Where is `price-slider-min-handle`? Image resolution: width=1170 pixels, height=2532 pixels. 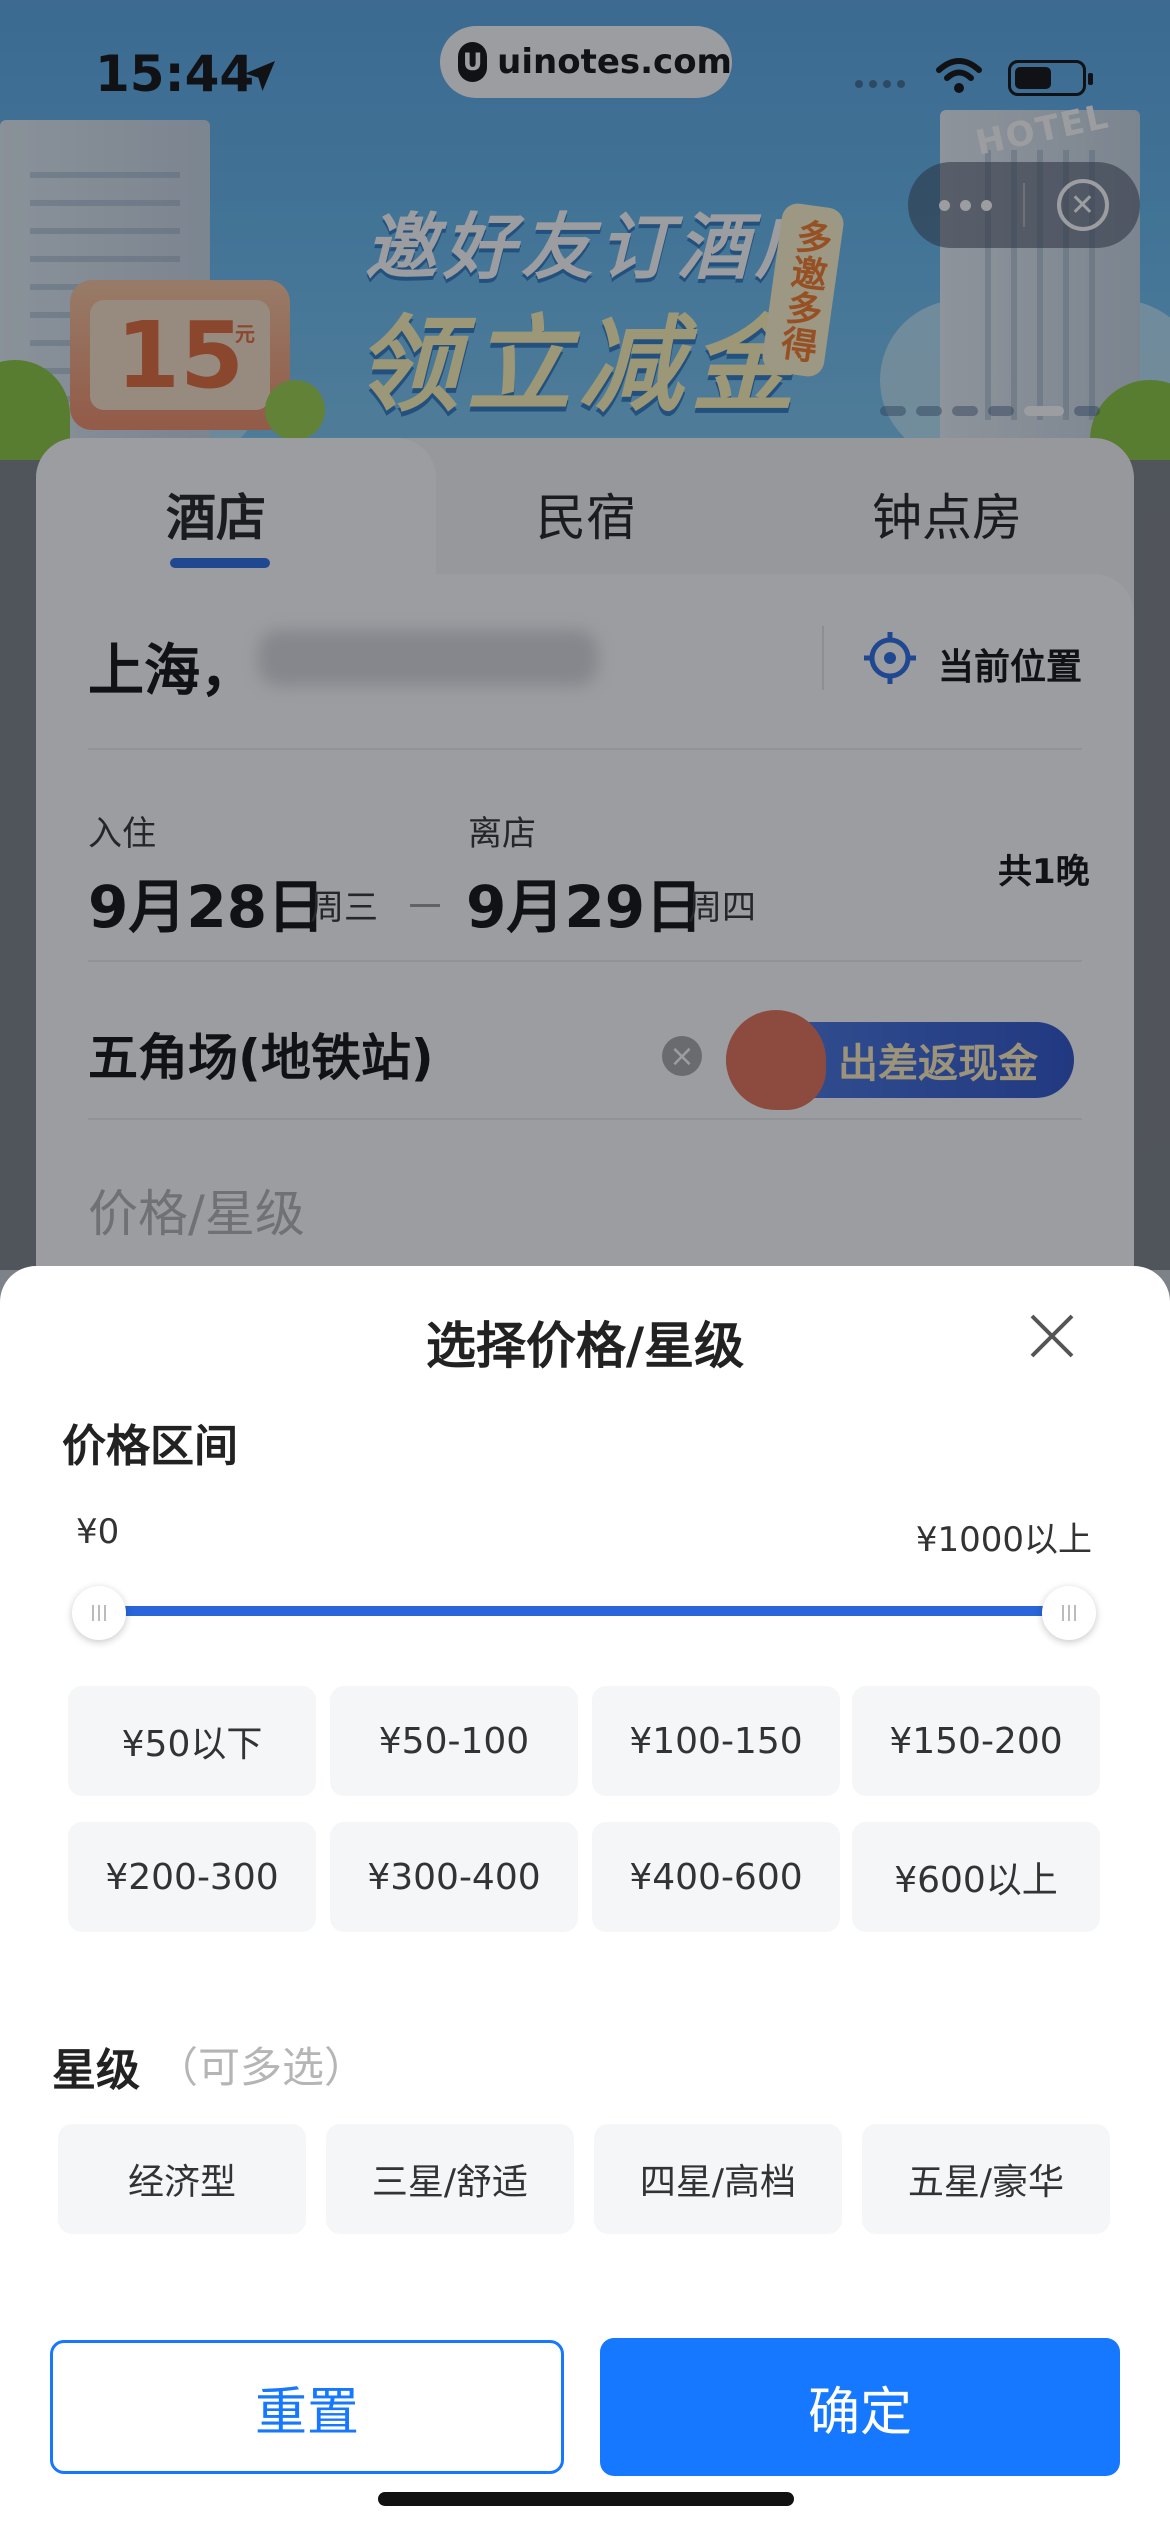
price-slider-min-handle is located at coordinates (99, 1613).